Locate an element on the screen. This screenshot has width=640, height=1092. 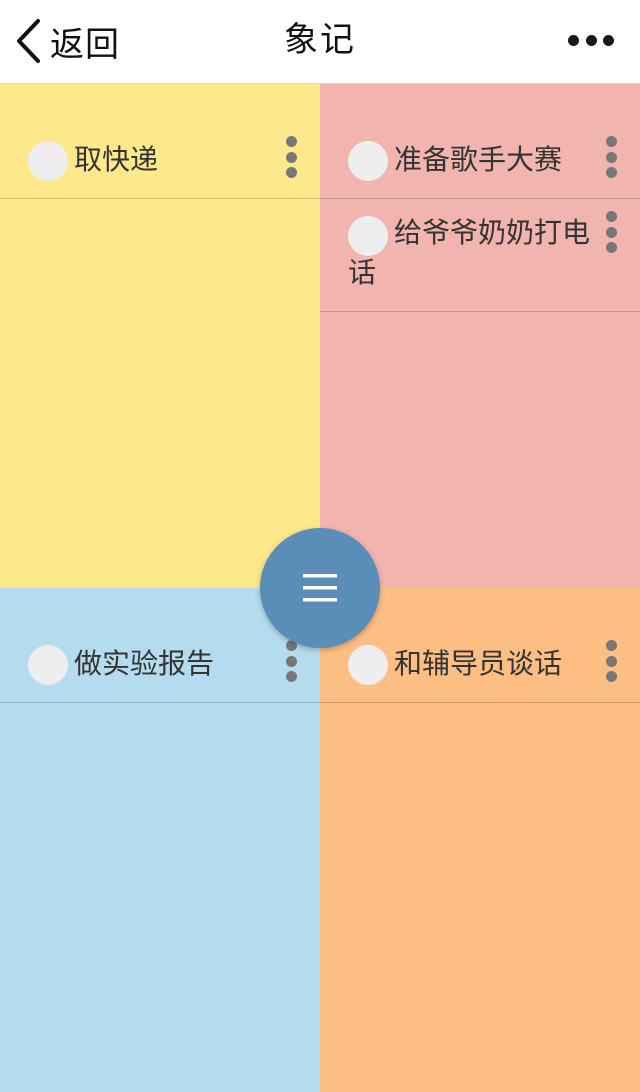
back-button: 返回 is located at coordinates (67, 41).